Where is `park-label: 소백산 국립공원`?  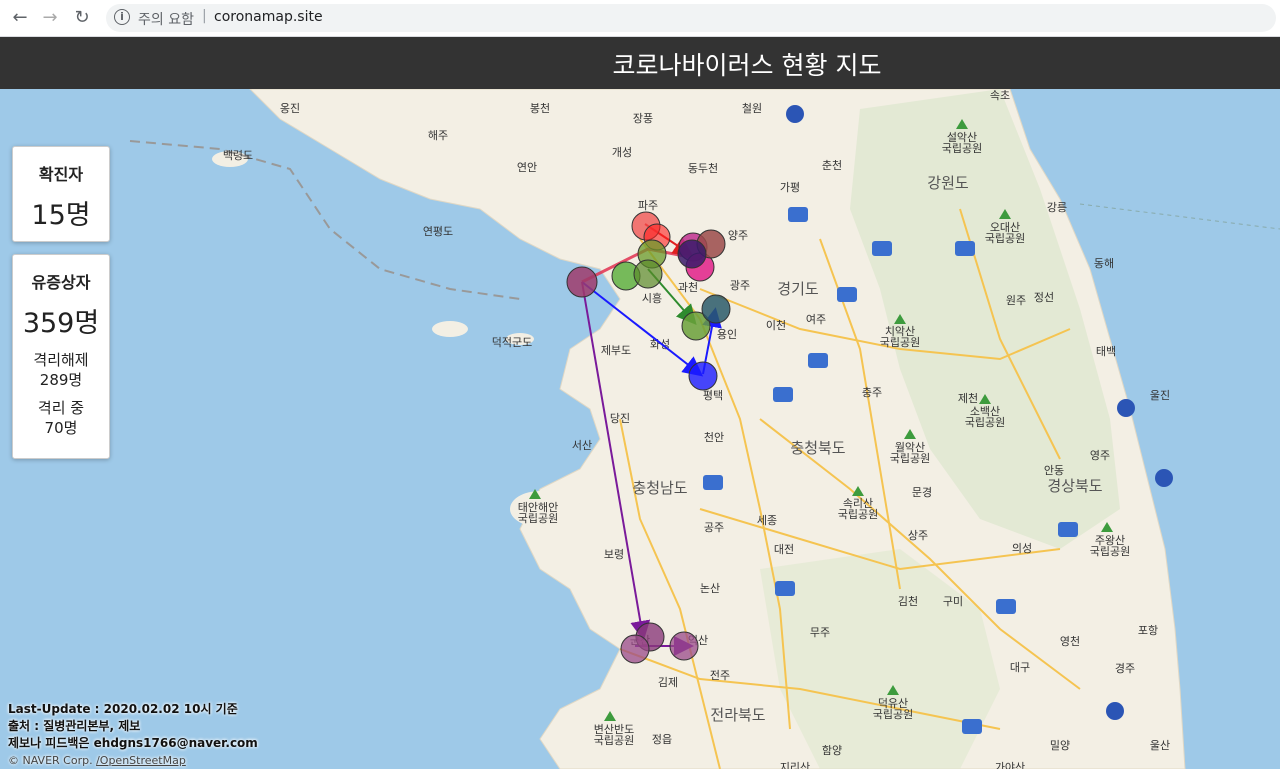 park-label: 소백산 국립공원 is located at coordinates (985, 417).